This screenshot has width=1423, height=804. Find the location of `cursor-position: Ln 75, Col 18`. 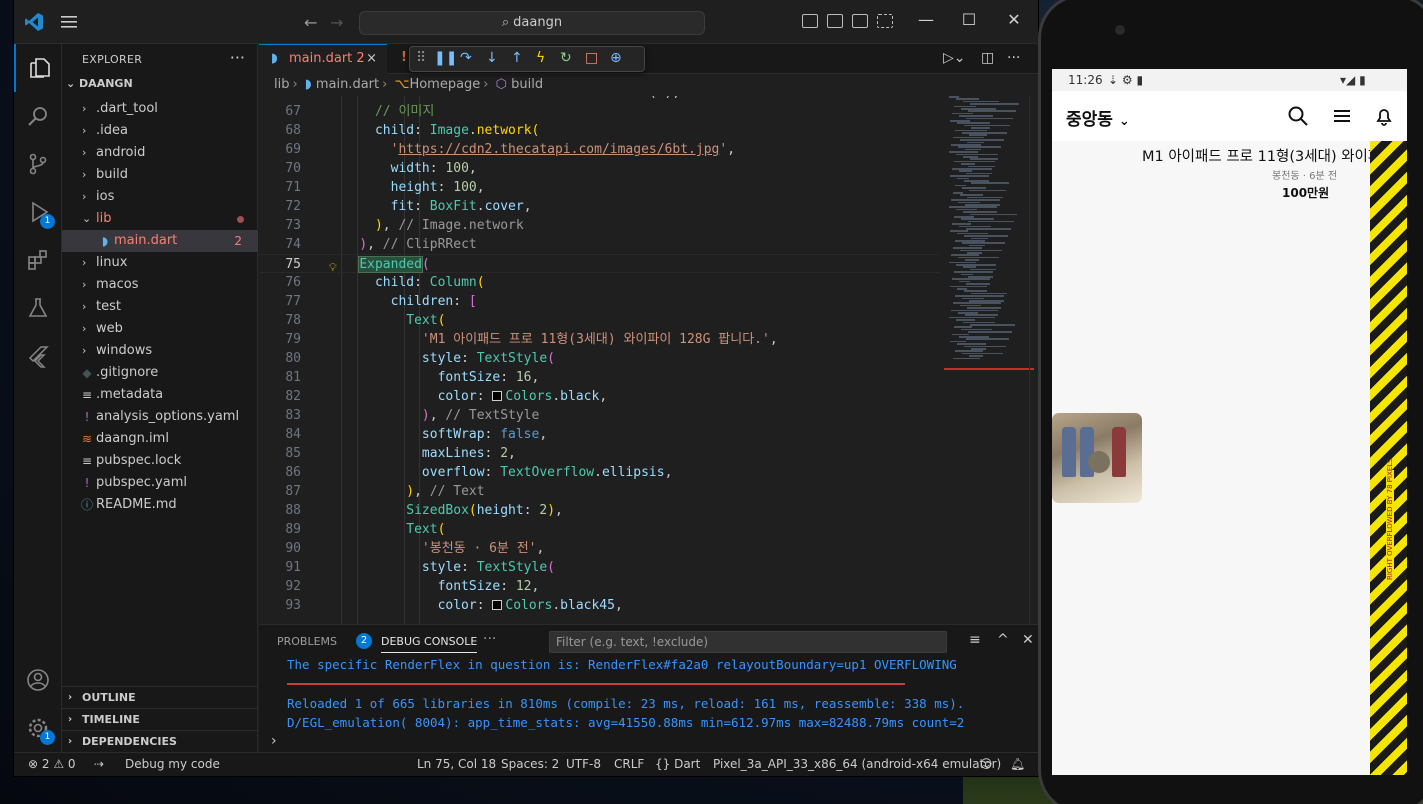

cursor-position: Ln 75, Col 18 is located at coordinates (456, 764).